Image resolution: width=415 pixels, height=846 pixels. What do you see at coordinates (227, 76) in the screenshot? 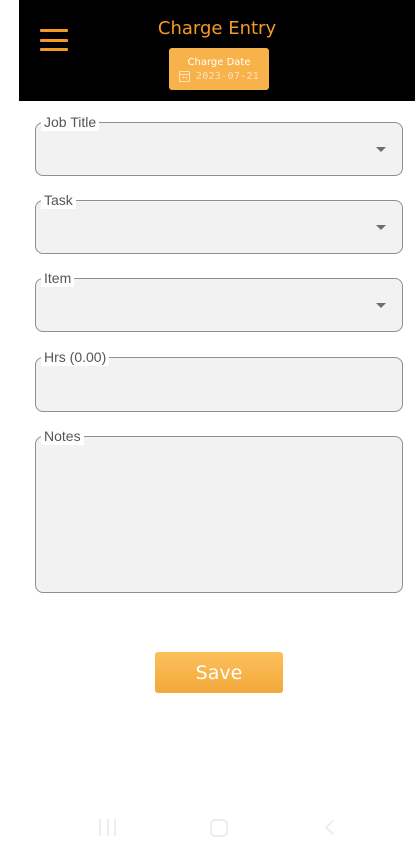
I see `charge-date-value: 2023-07-21` at bounding box center [227, 76].